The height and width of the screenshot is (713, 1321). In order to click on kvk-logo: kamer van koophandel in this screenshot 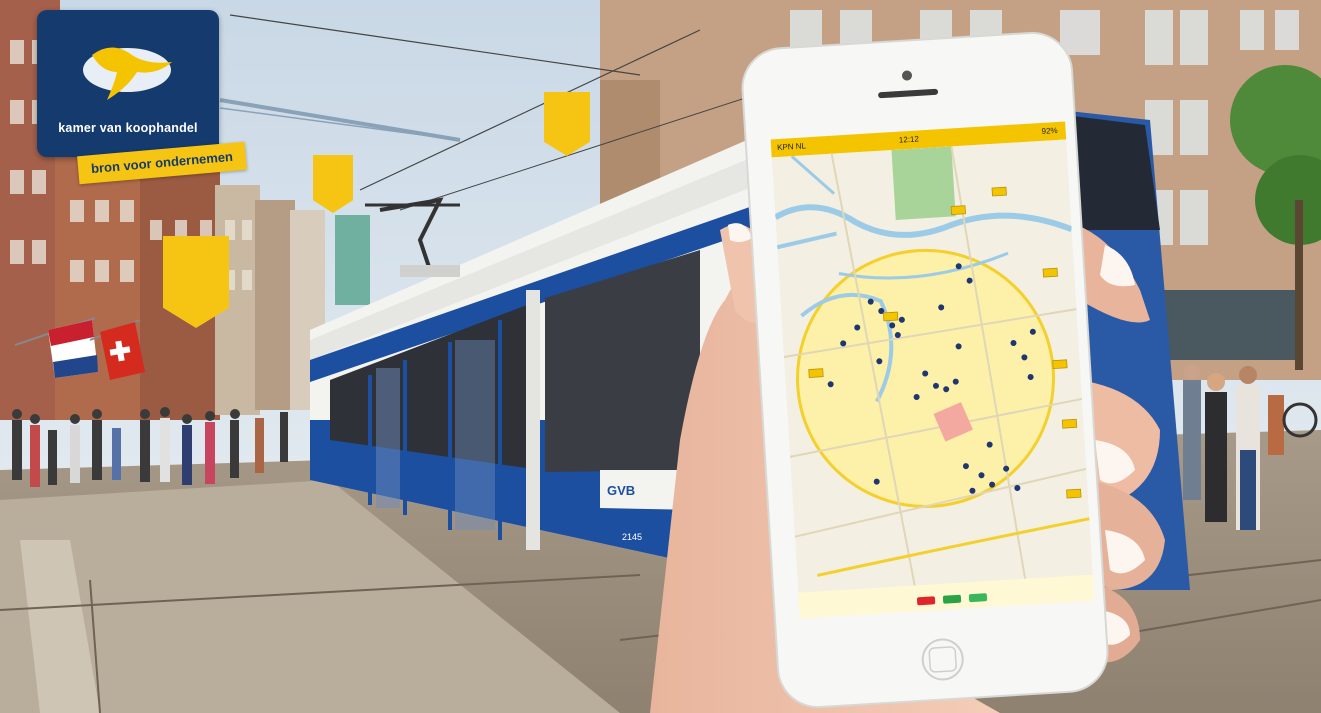, I will do `click(128, 83)`.